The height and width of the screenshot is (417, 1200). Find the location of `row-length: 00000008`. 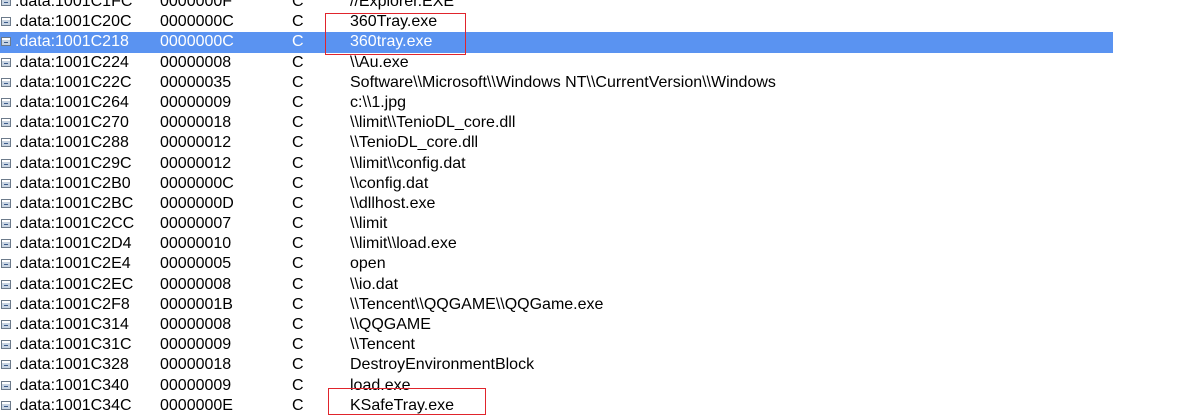

row-length: 00000008 is located at coordinates (196, 284).